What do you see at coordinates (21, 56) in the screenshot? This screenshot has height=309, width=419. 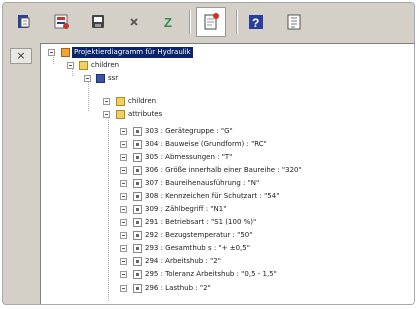 I see `close-panel-button: ×` at bounding box center [21, 56].